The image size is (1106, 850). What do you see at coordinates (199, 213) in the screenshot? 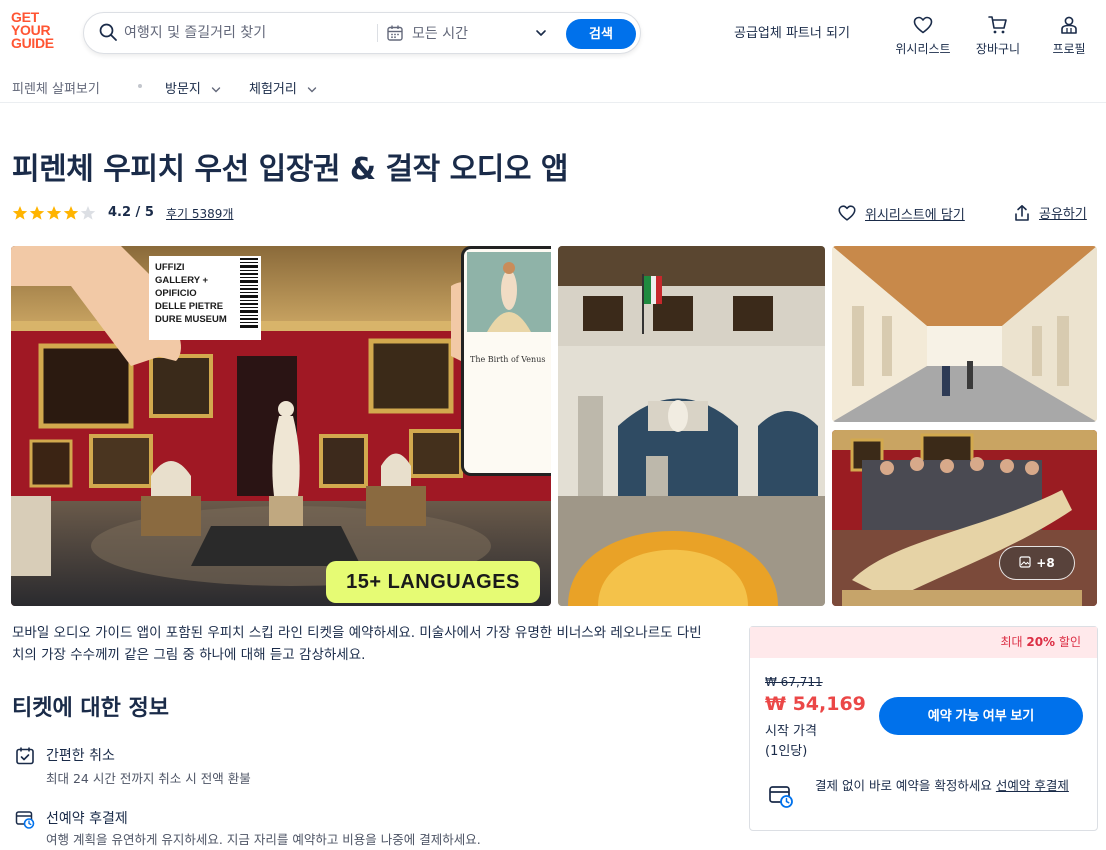
I see `reviews-link: 후기 5389개` at bounding box center [199, 213].